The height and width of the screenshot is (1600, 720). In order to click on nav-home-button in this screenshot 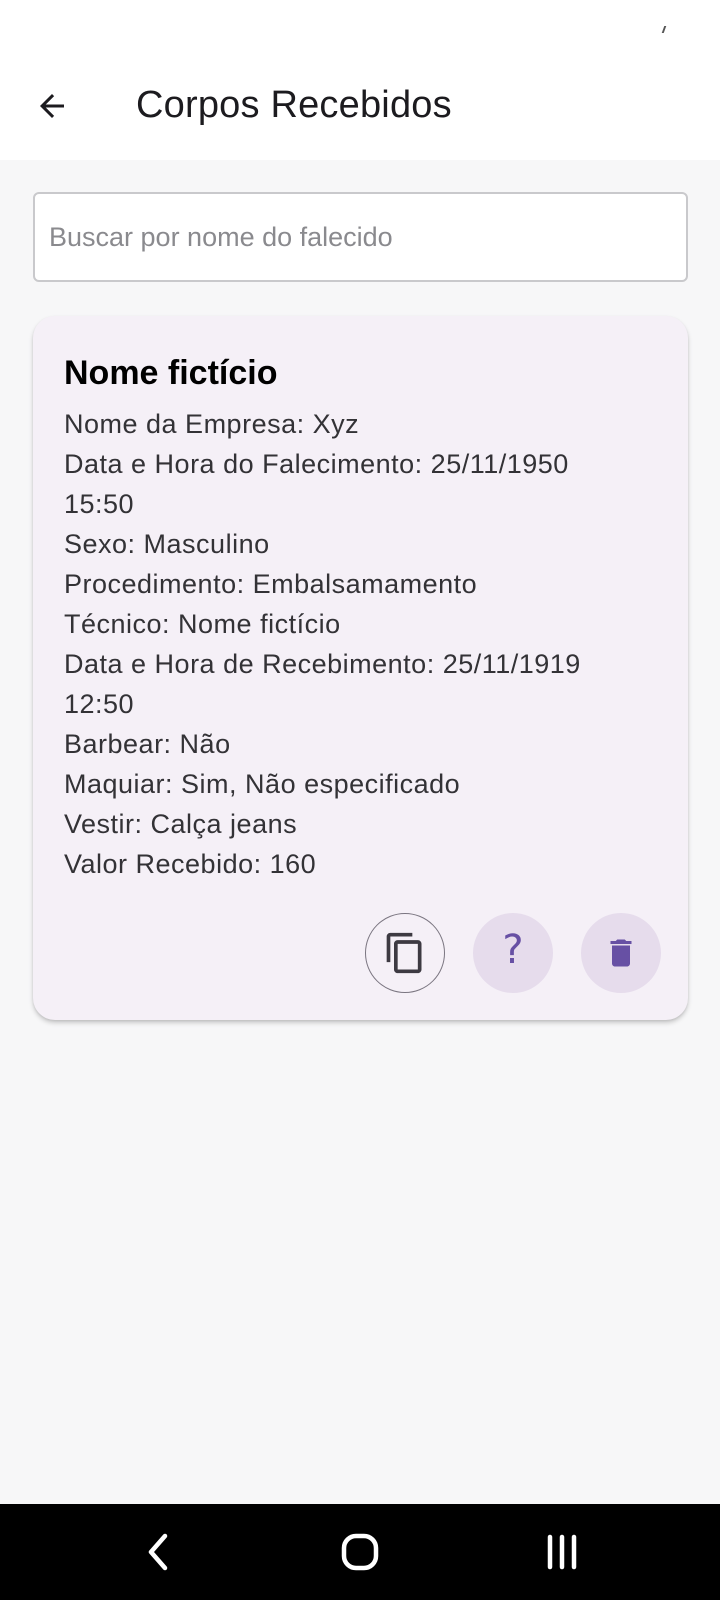, I will do `click(360, 1552)`.